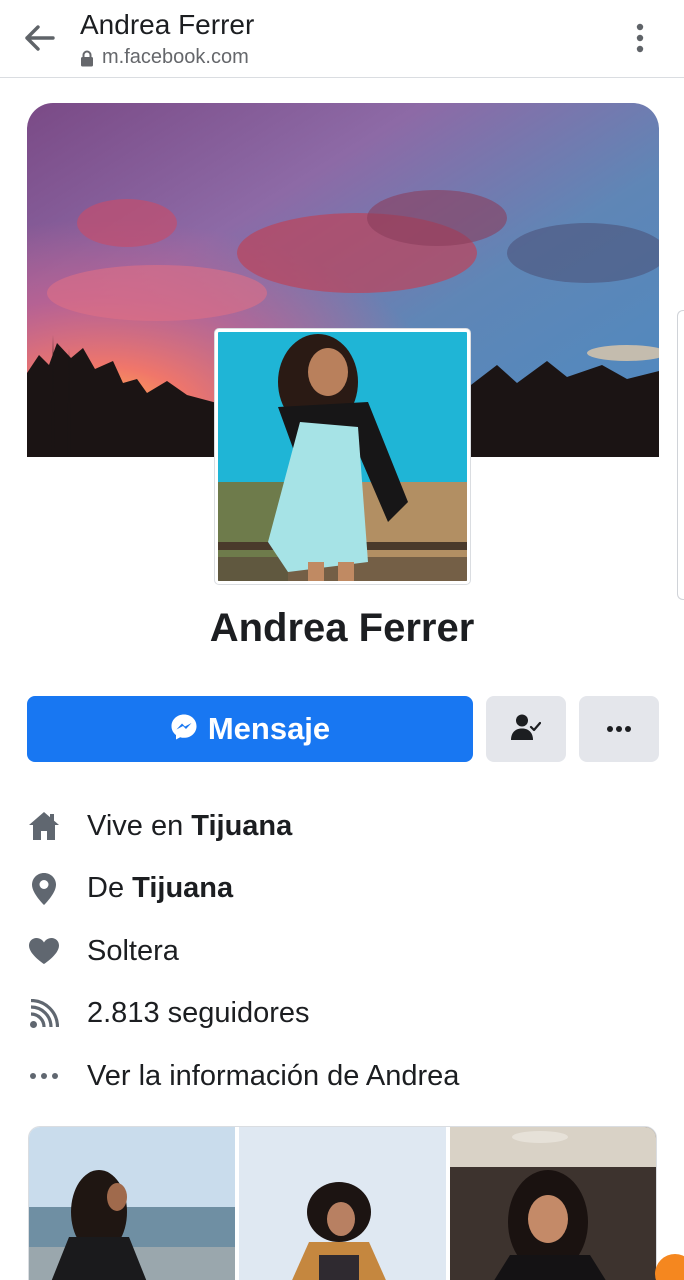 This screenshot has height=1280, width=684. What do you see at coordinates (342, 1014) in the screenshot?
I see `info-row-followers: 2.813 seguidores` at bounding box center [342, 1014].